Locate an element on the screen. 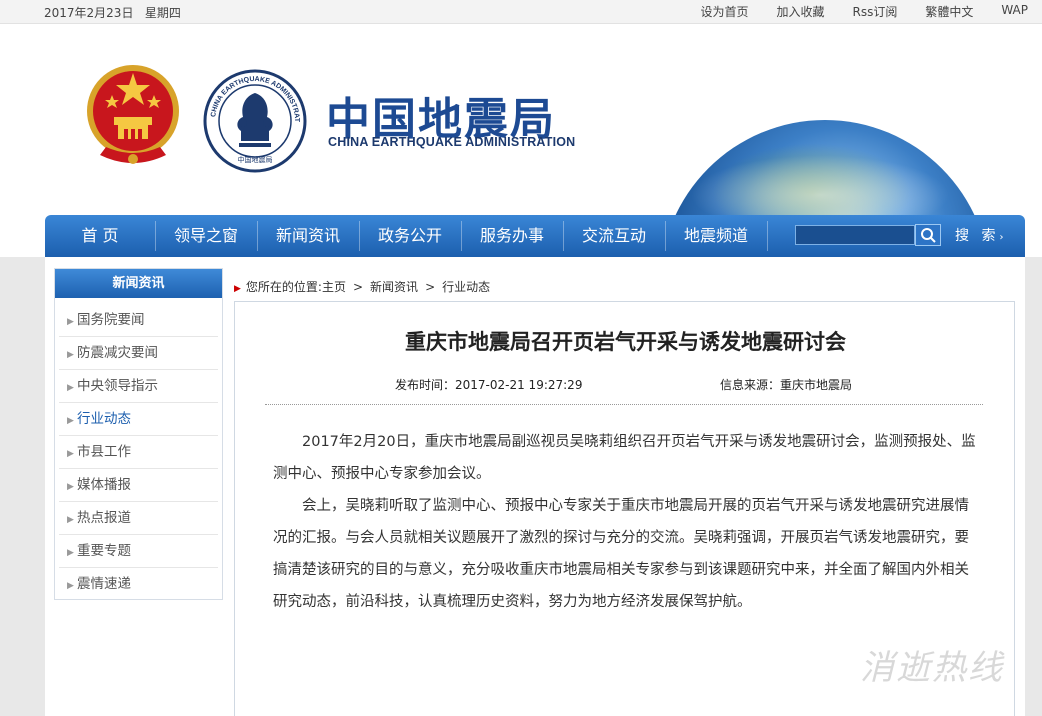  breadcrumb-industry-link: 行业动态 is located at coordinates (466, 287).